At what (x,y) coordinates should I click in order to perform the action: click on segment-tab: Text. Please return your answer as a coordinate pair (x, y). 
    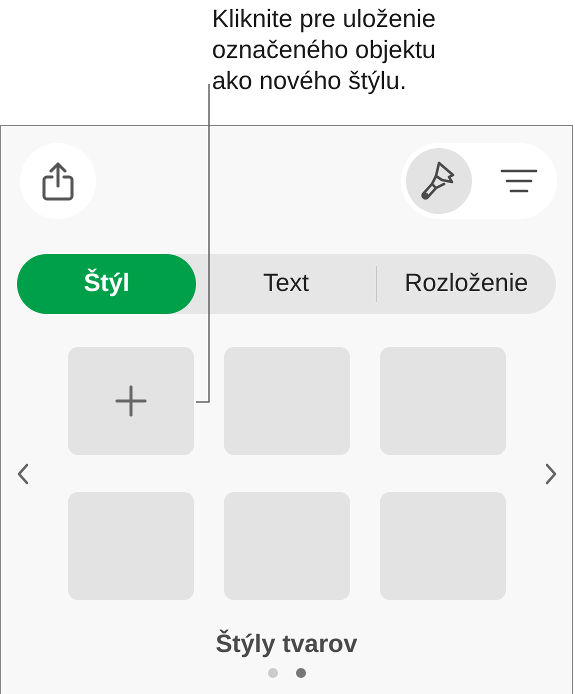
    Looking at the image, I should click on (286, 284).